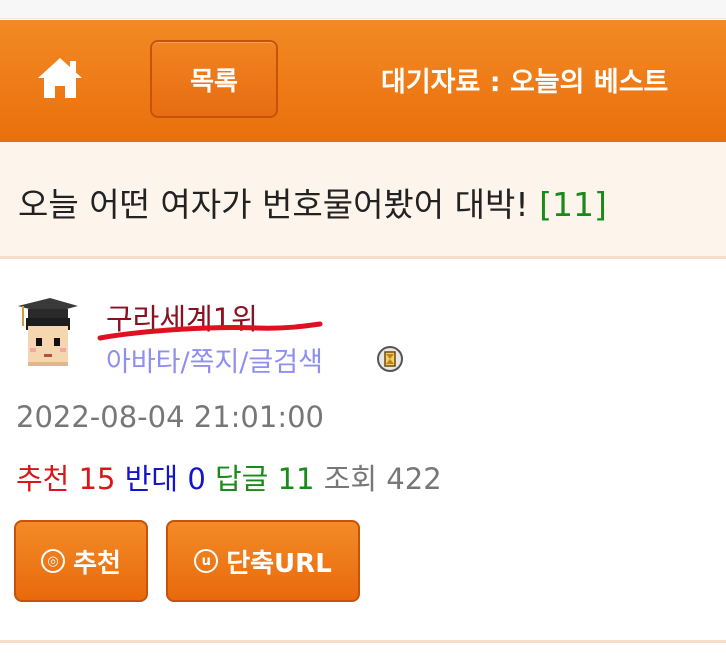 The width and height of the screenshot is (726, 658). What do you see at coordinates (97, 479) in the screenshot?
I see `recommend-count: 15` at bounding box center [97, 479].